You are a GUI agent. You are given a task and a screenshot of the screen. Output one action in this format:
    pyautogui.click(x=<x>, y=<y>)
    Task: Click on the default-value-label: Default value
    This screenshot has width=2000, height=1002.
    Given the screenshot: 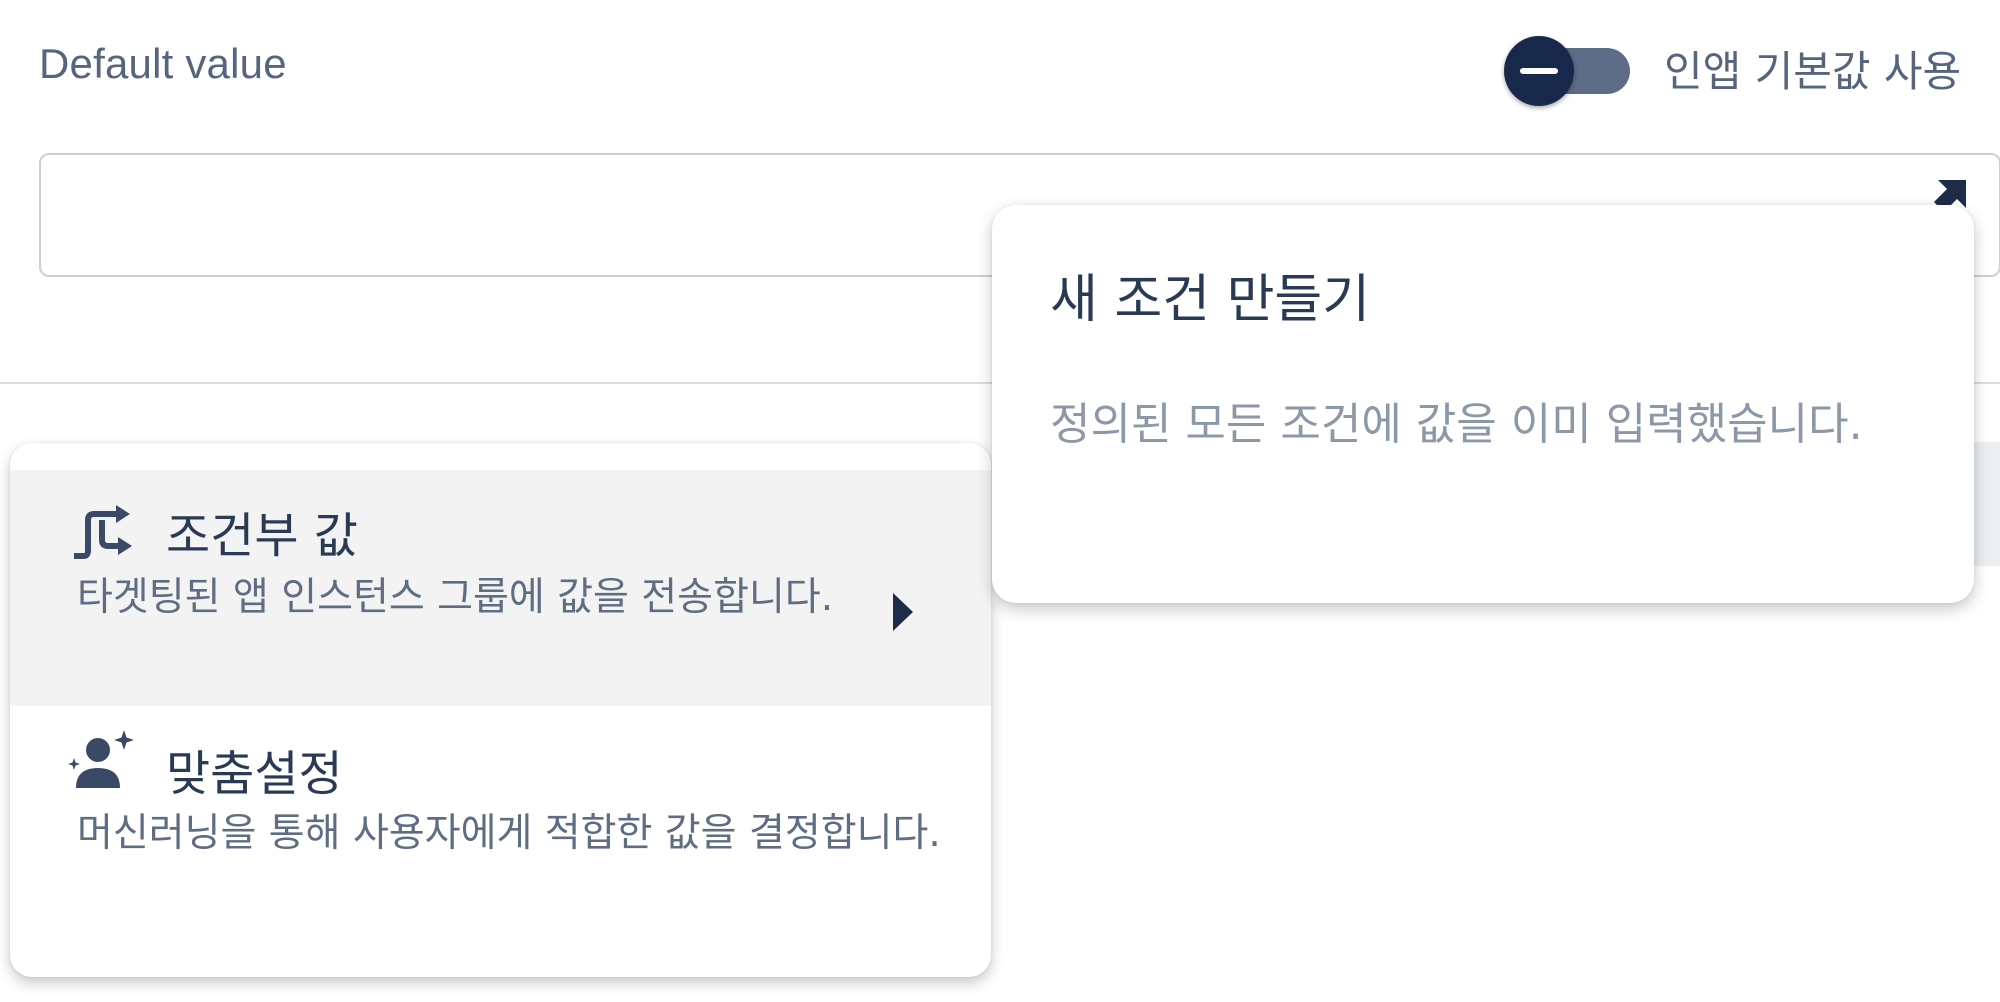 What is the action you would take?
    pyautogui.click(x=163, y=63)
    